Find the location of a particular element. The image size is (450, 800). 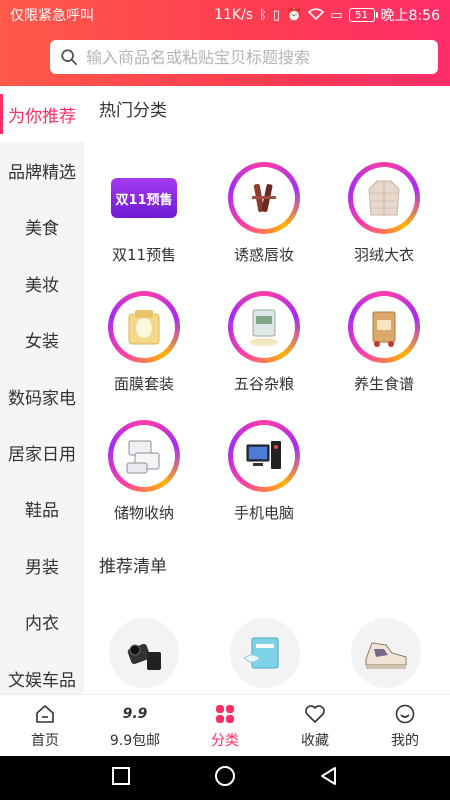

sidebar-item-label: 女装 is located at coordinates (42, 342).